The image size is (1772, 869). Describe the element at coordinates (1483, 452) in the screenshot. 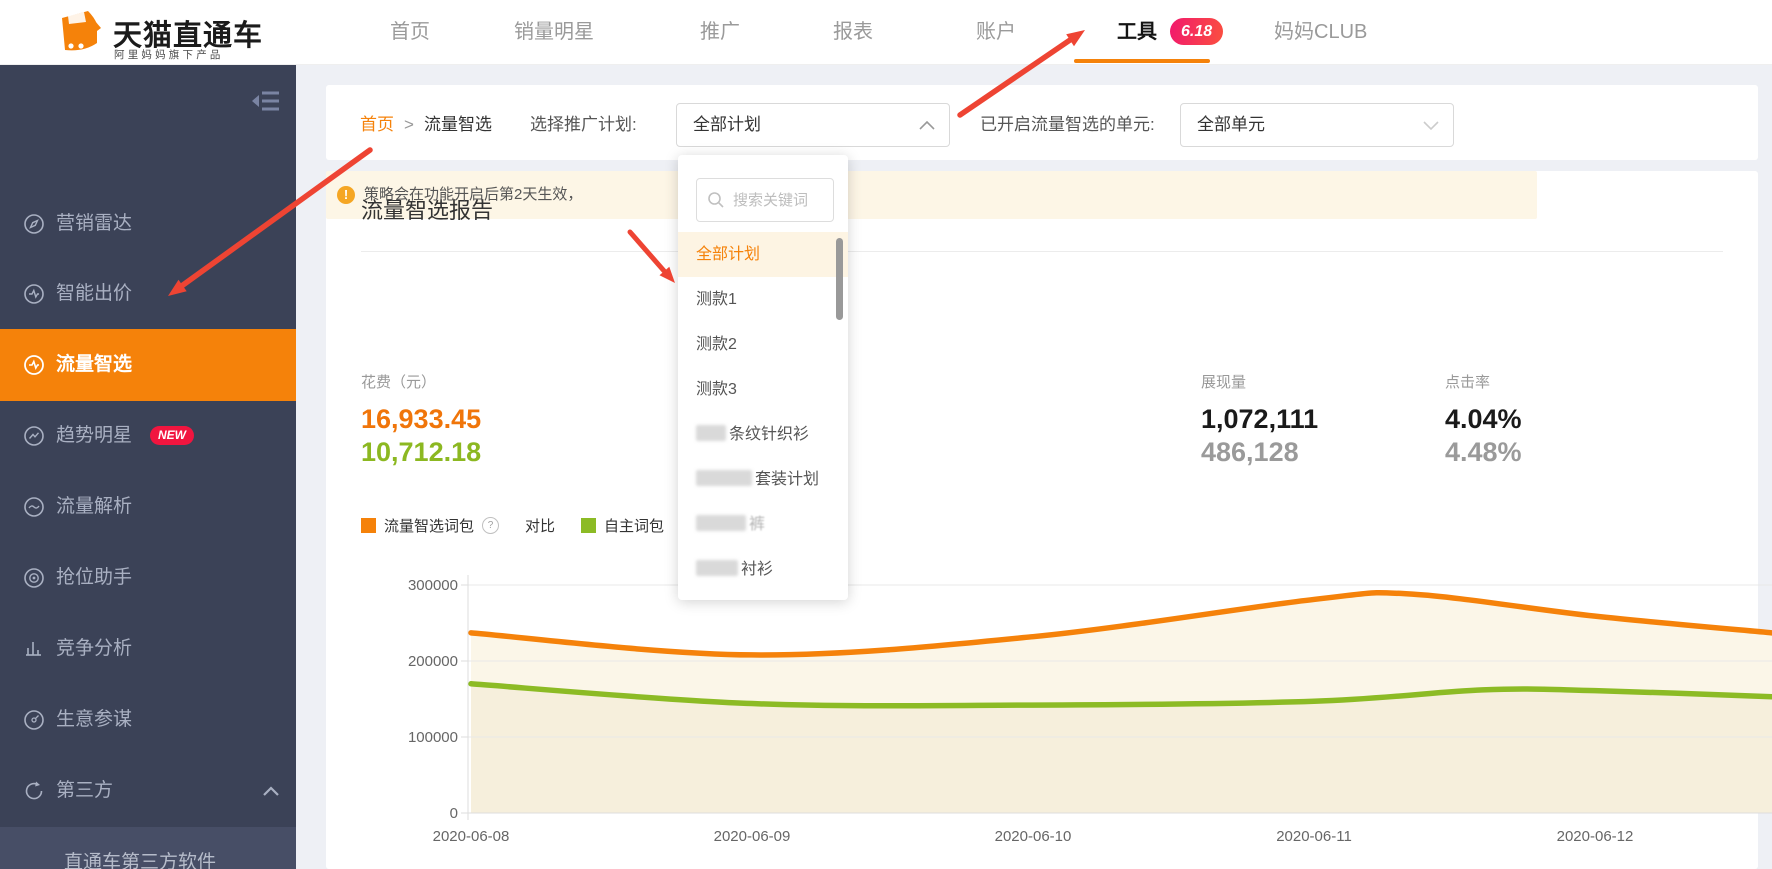

I see `stat-value-compare: 4.48%` at that location.